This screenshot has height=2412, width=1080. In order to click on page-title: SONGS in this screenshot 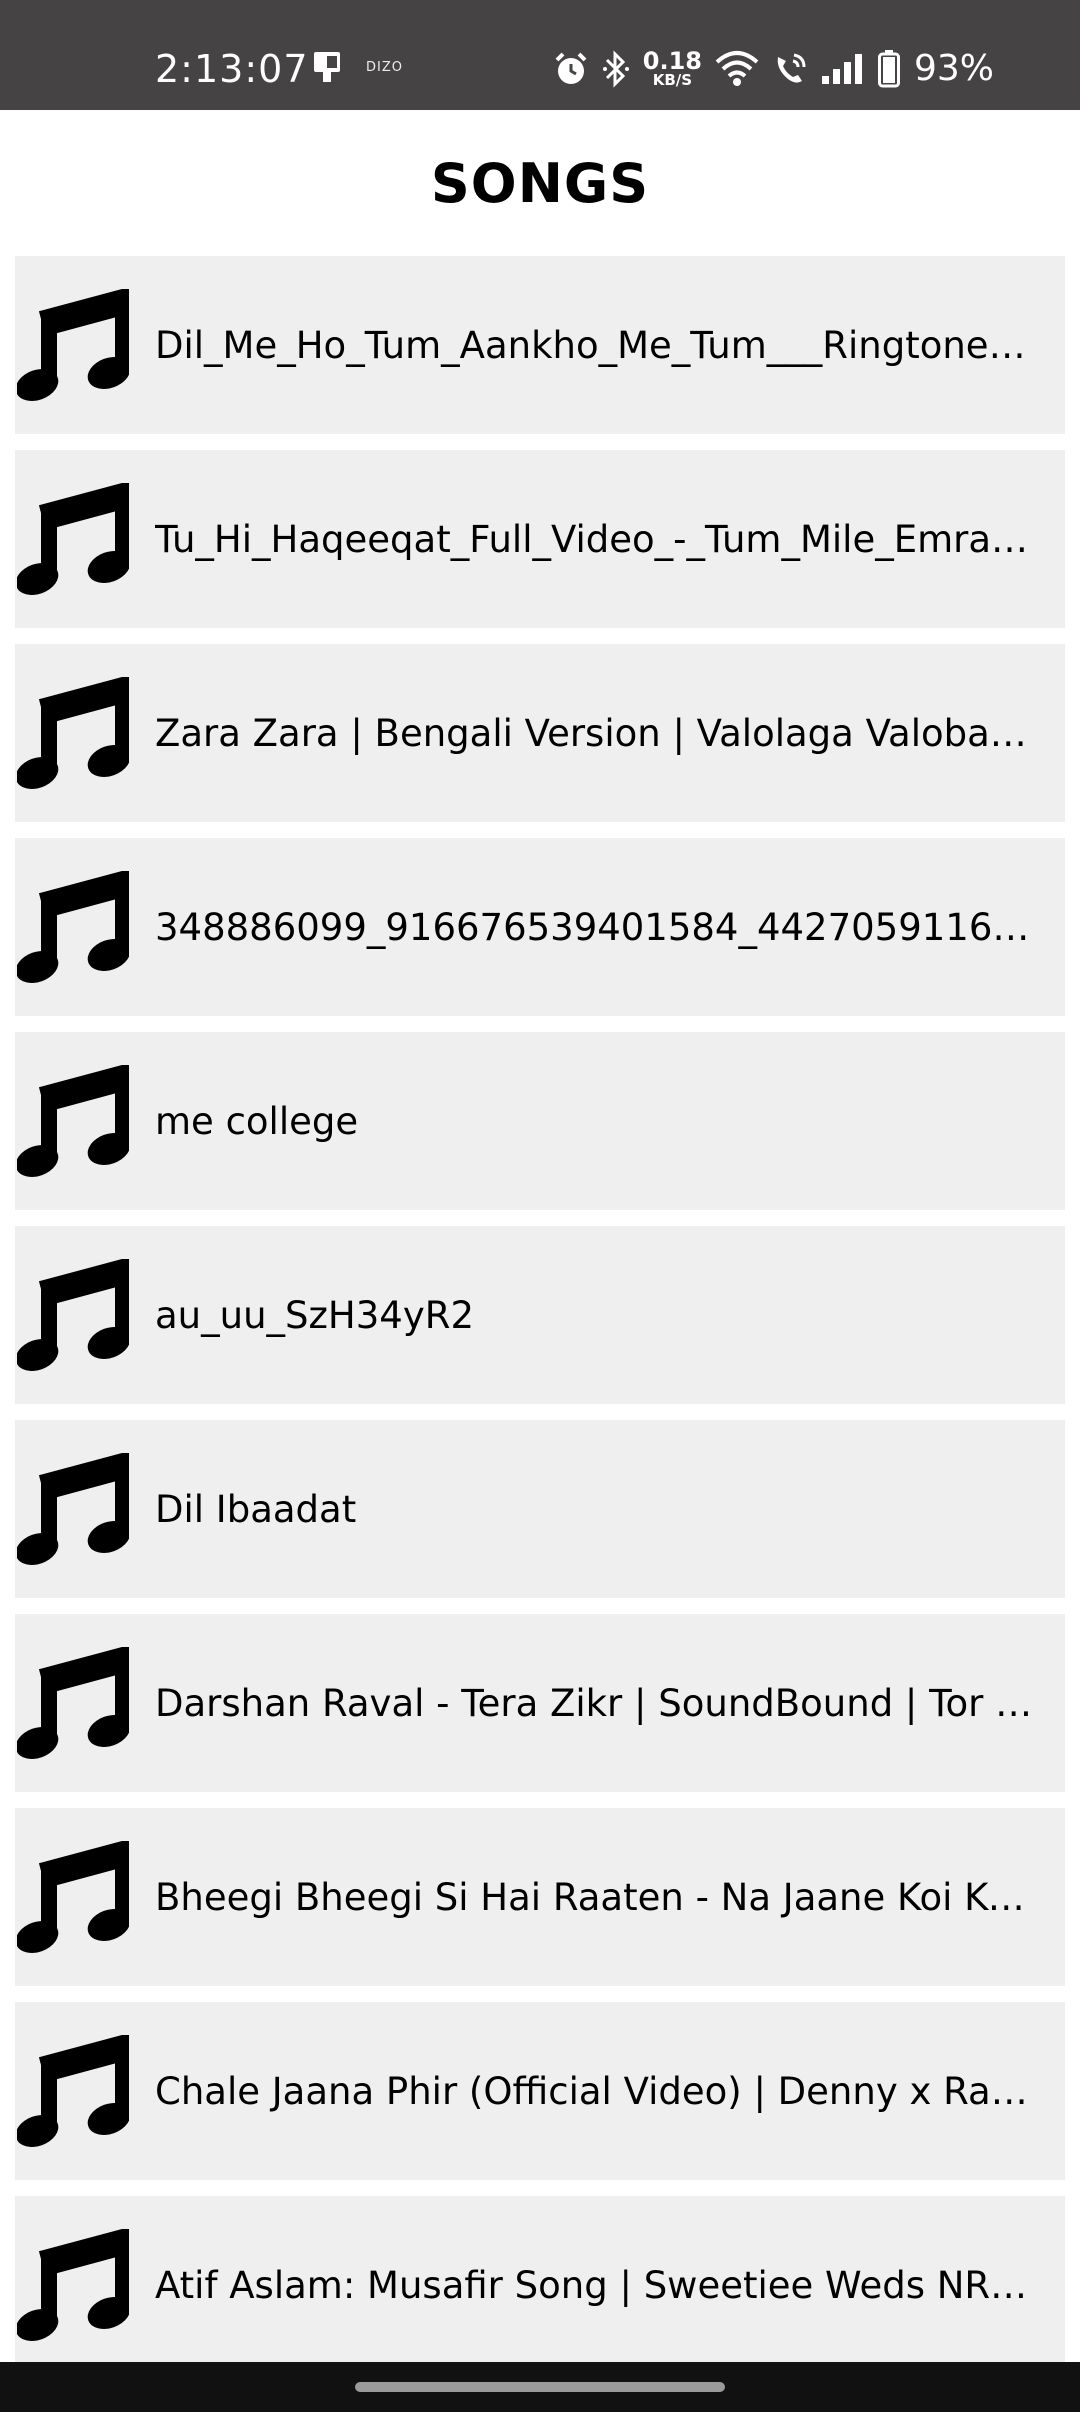, I will do `click(540, 183)`.